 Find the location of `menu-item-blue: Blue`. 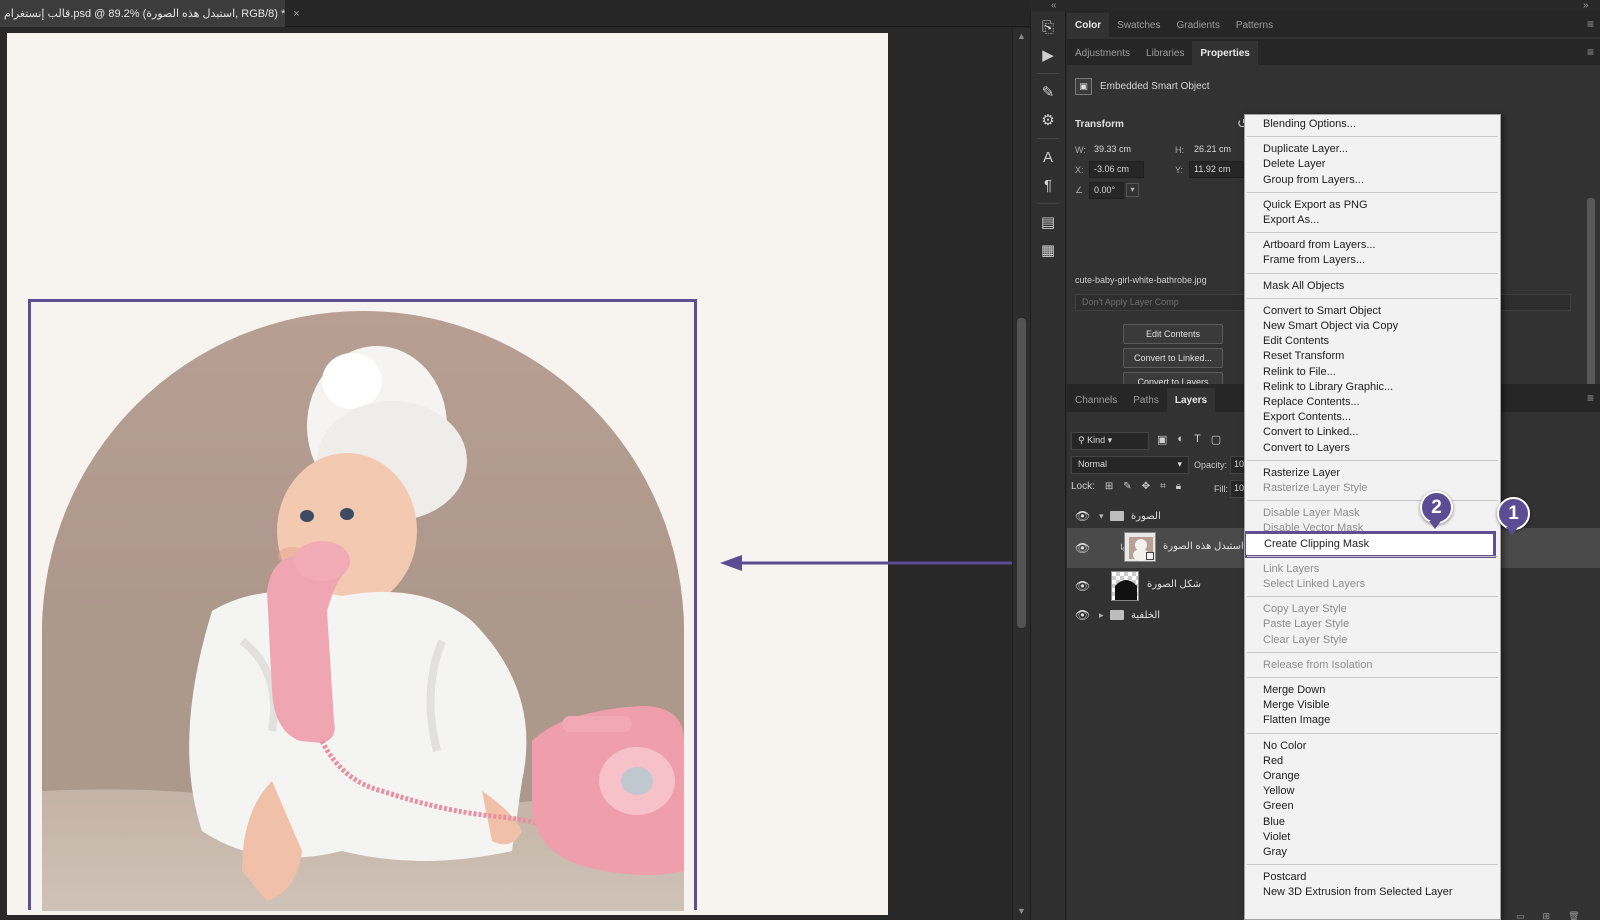

menu-item-blue: Blue is located at coordinates (1372, 822).